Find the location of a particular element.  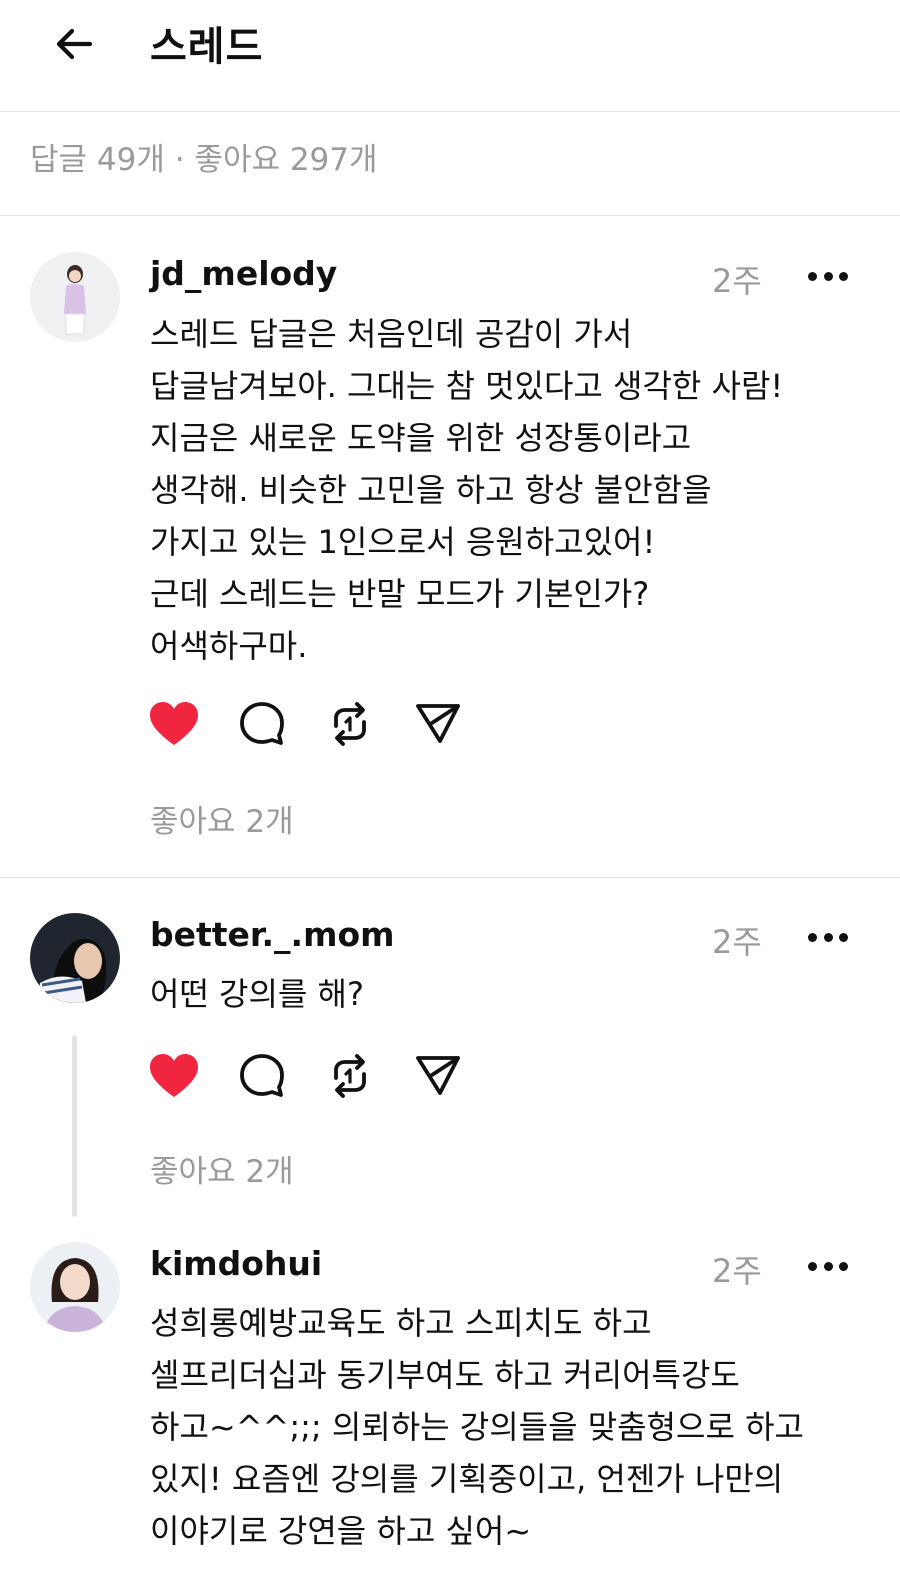

page-title: 스레드 is located at coordinates (207, 47).